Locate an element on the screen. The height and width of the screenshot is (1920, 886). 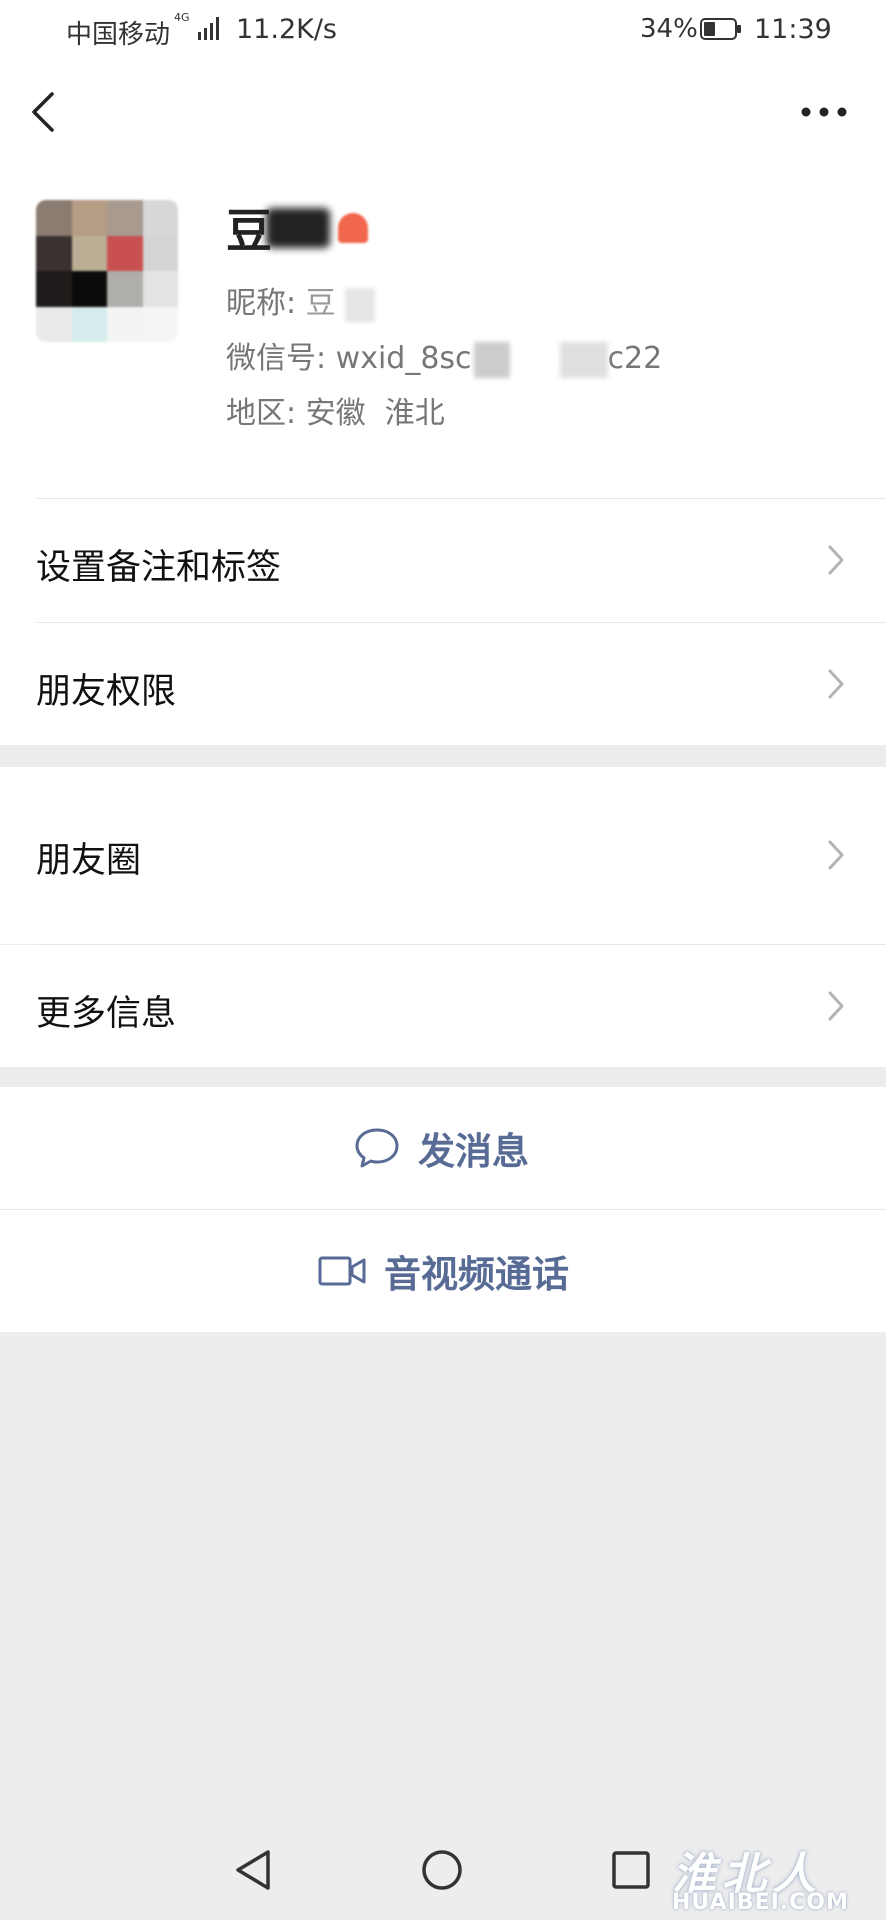
nickname-label: 昵称: is located at coordinates (261, 303).